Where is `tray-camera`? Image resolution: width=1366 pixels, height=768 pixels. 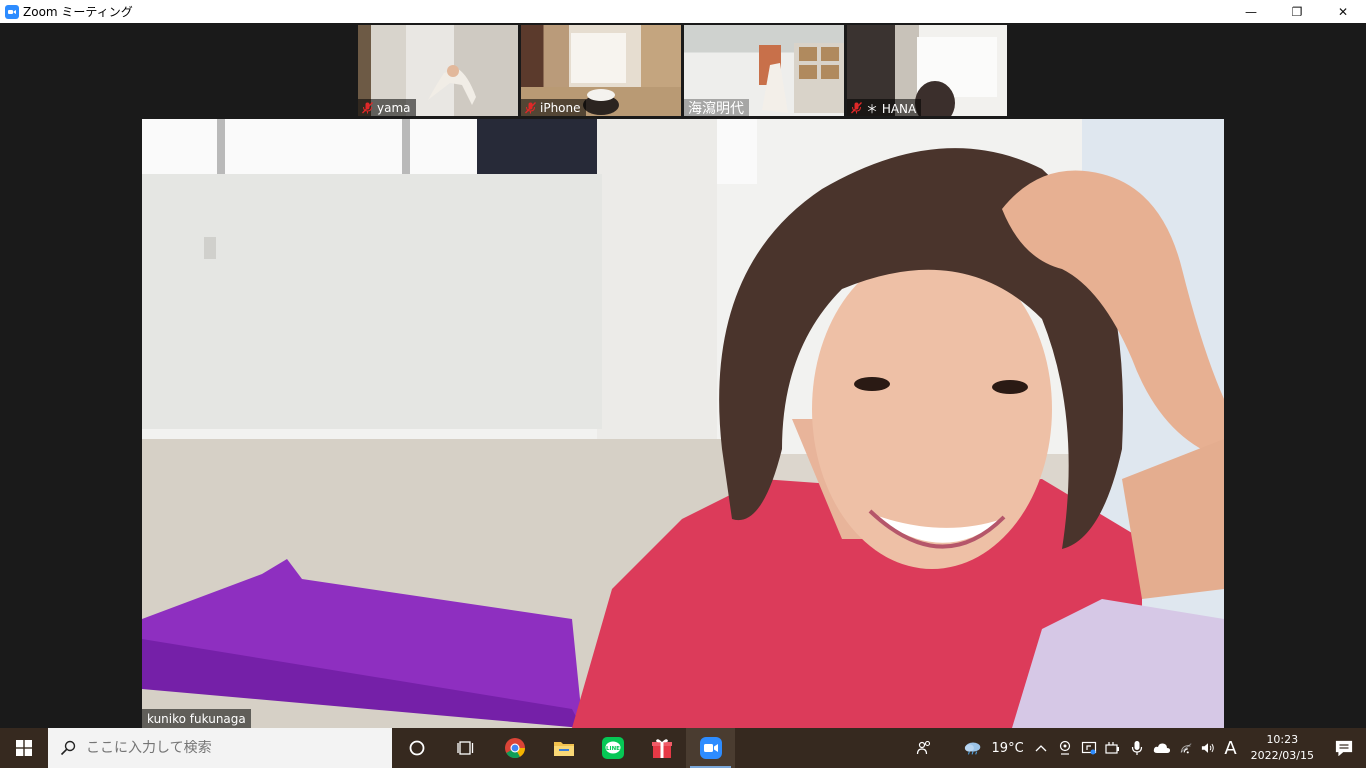
tray-camera is located at coordinates (1065, 748).